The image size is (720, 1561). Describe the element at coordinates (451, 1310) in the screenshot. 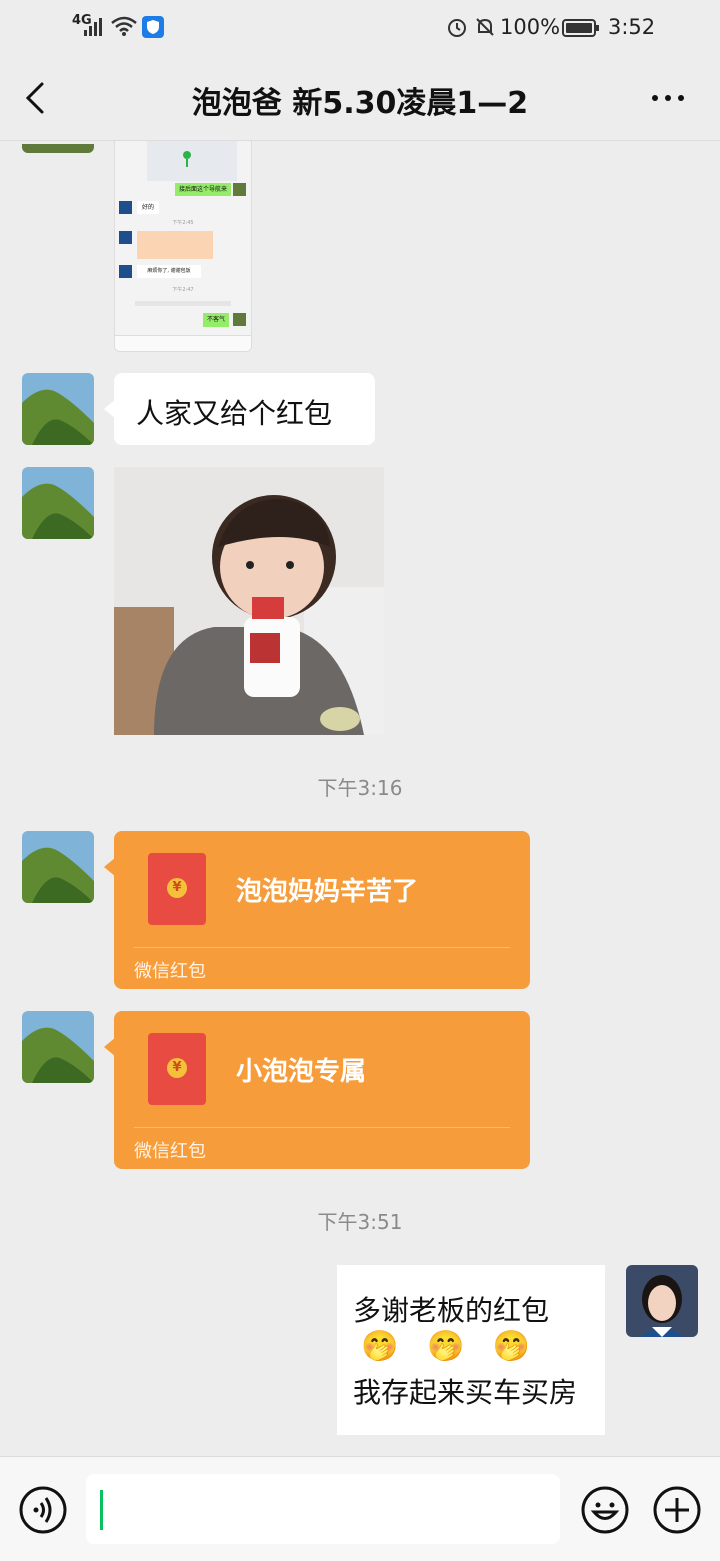

I see `reply-line-1: 多谢老板的红包` at that location.